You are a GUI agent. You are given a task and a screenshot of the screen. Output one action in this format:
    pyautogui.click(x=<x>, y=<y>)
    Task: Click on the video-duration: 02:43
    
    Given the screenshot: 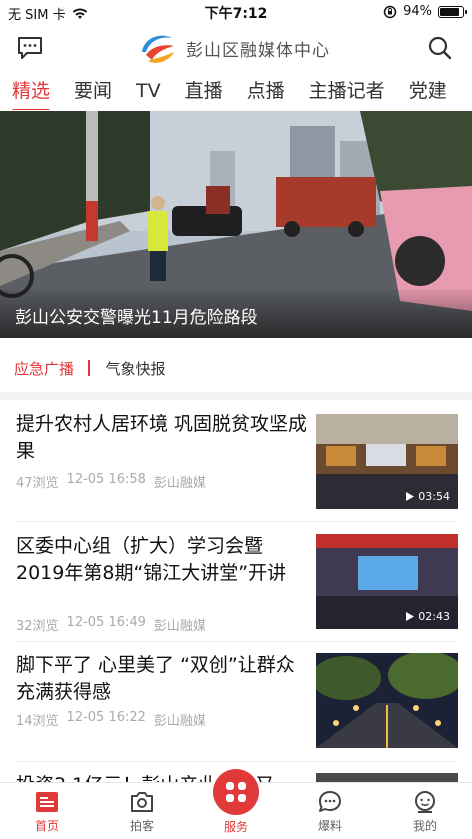 What is the action you would take?
    pyautogui.click(x=428, y=616)
    